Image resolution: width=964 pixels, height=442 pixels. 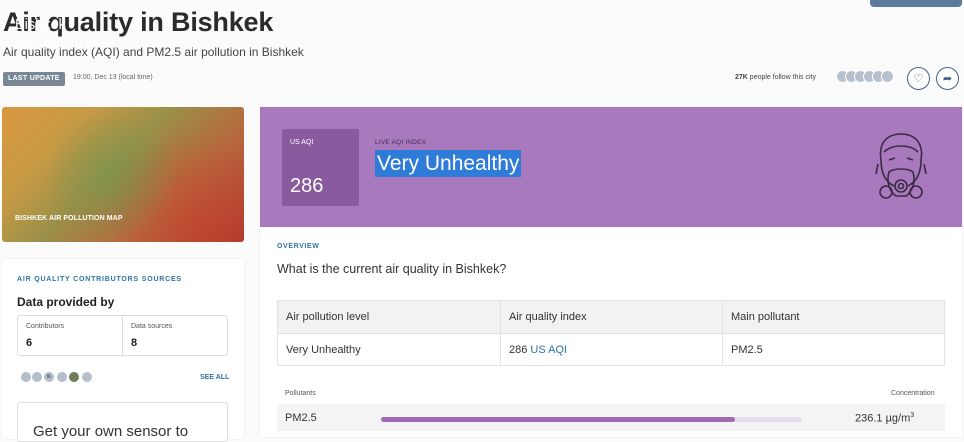 What do you see at coordinates (833, 349) in the screenshot?
I see `main-pollutant-cell: PM2.5` at bounding box center [833, 349].